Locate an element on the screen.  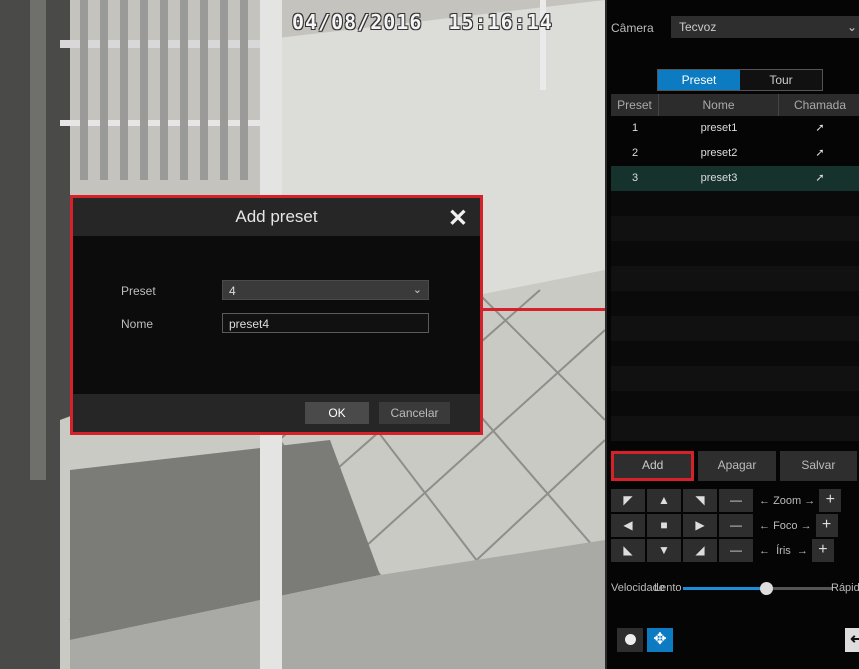
arrow-up-left-icon: ◤ is located at coordinates (628, 500).